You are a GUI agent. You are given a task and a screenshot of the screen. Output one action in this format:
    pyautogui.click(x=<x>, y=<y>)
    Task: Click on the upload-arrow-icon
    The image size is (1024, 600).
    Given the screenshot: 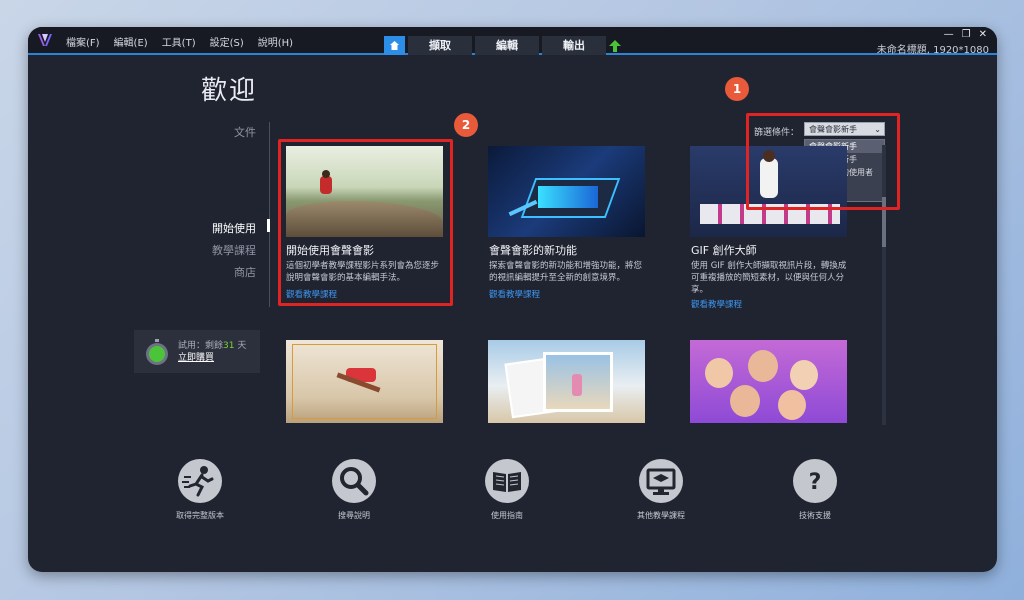 What is the action you would take?
    pyautogui.click(x=615, y=46)
    